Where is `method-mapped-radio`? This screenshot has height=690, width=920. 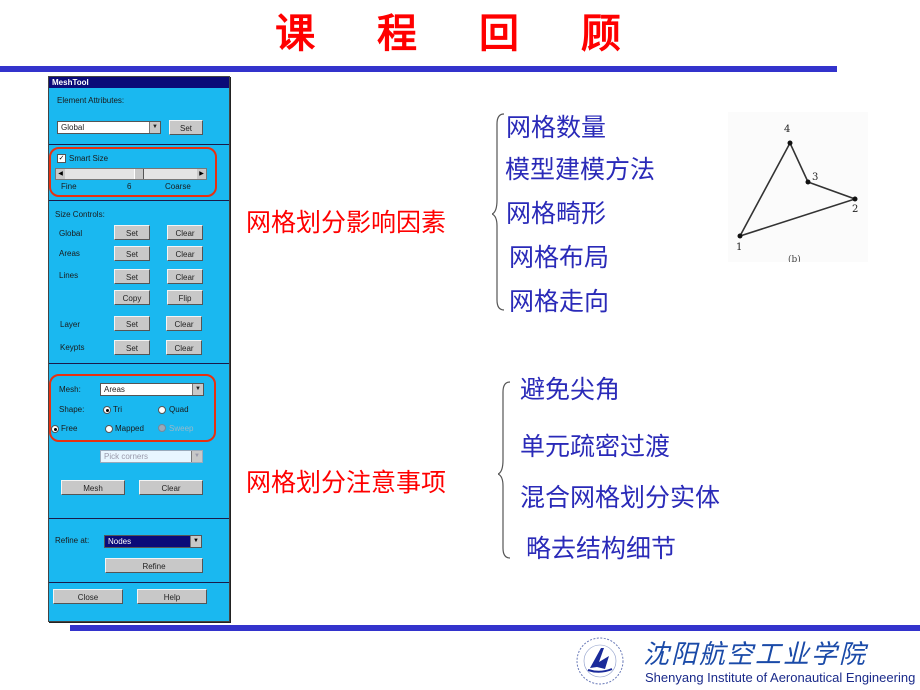 method-mapped-radio is located at coordinates (109, 429).